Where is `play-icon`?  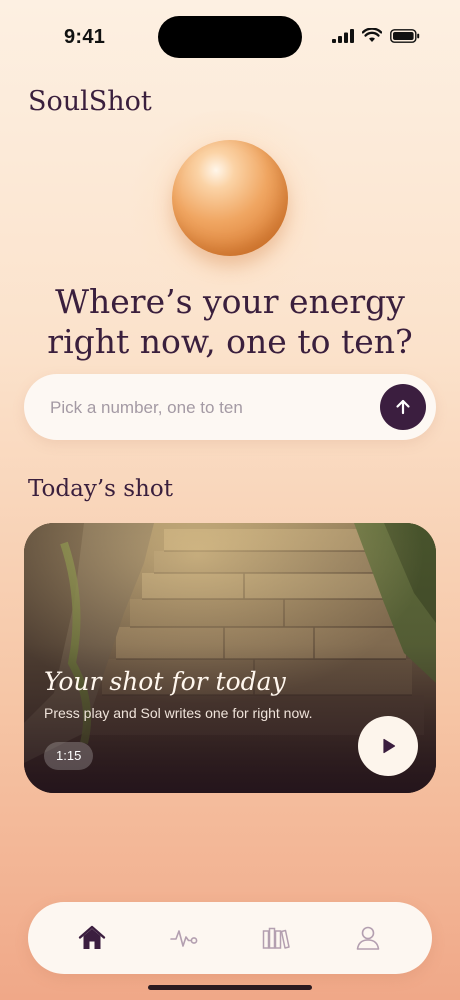
play-icon is located at coordinates (389, 746).